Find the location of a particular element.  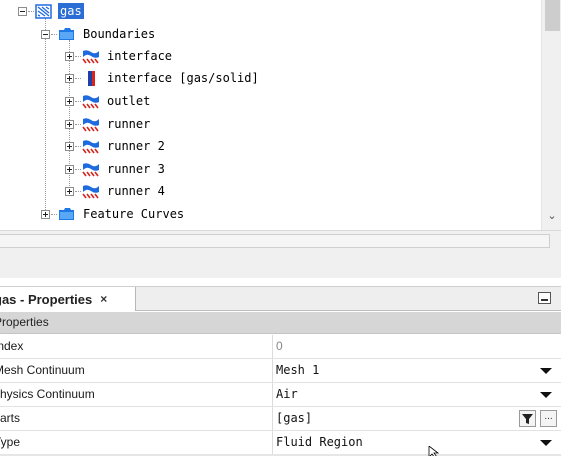

chevron-down-icon: ⌄ is located at coordinates (552, 216).